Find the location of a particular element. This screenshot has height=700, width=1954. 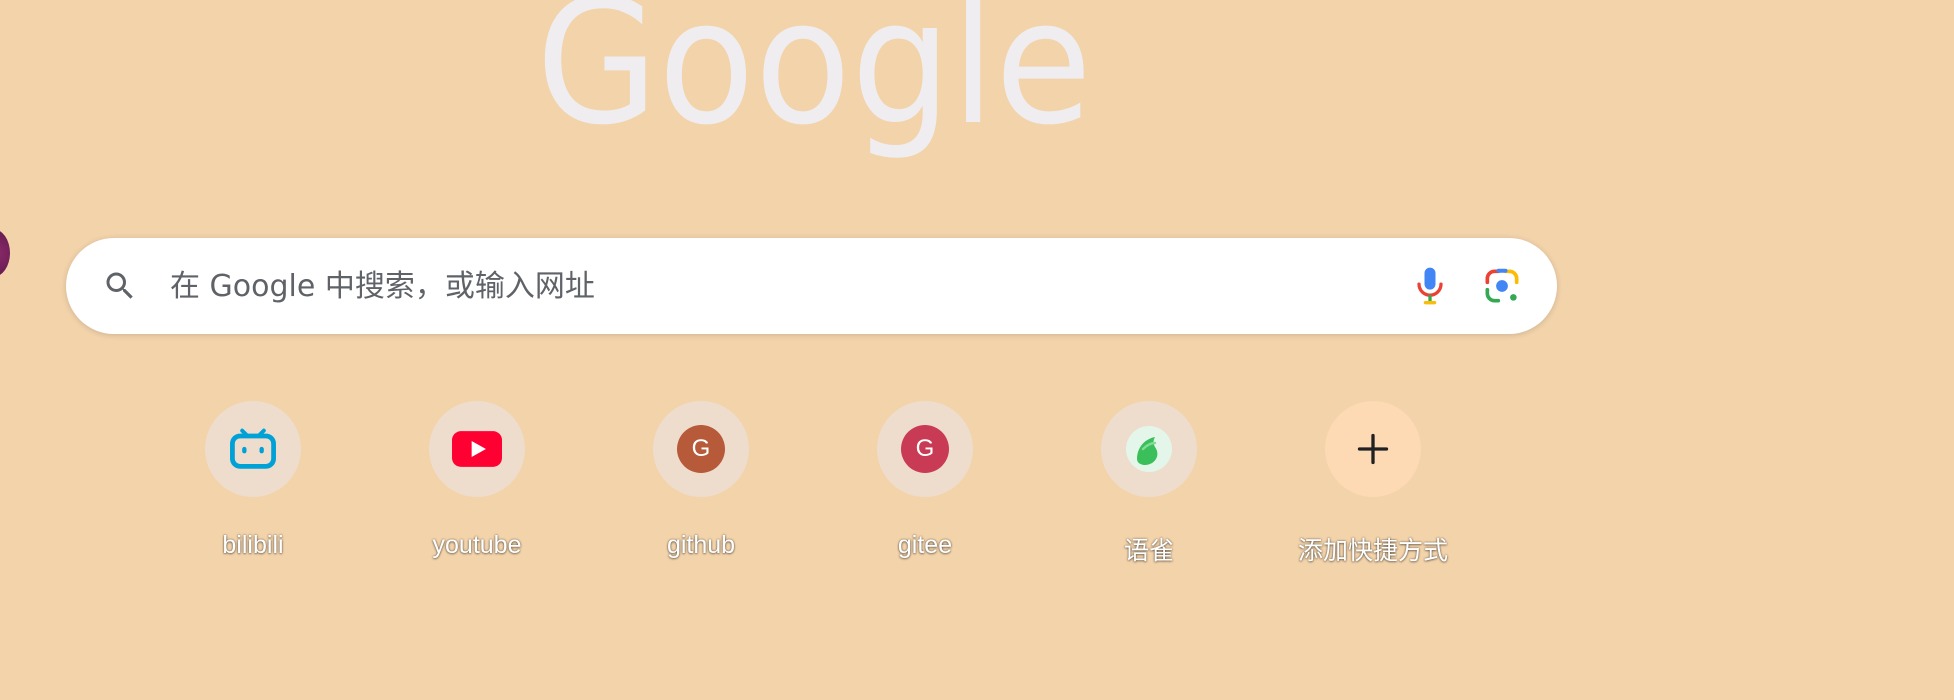

shortcut-youtube: youtube is located at coordinates (477, 487).